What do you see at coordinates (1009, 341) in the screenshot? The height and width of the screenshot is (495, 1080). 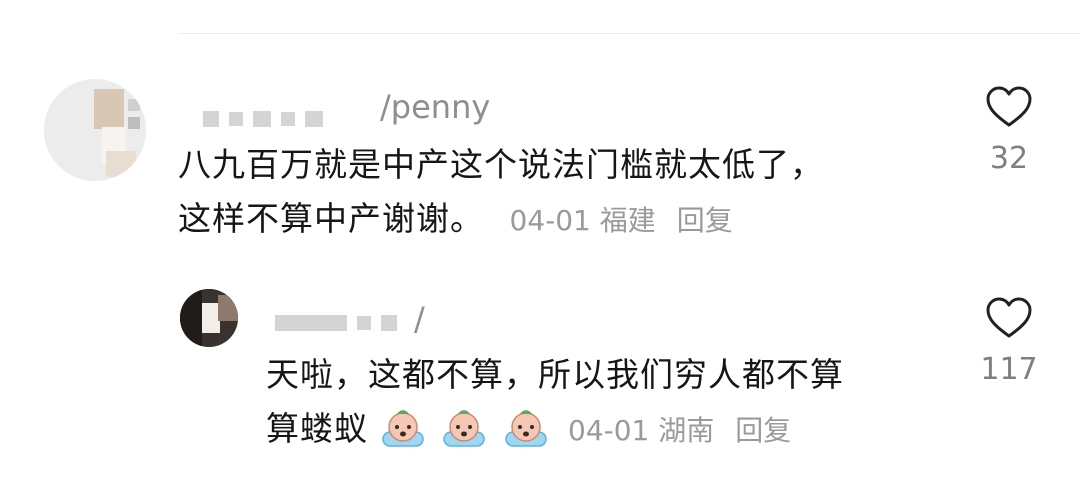 I see `like-button: 117` at bounding box center [1009, 341].